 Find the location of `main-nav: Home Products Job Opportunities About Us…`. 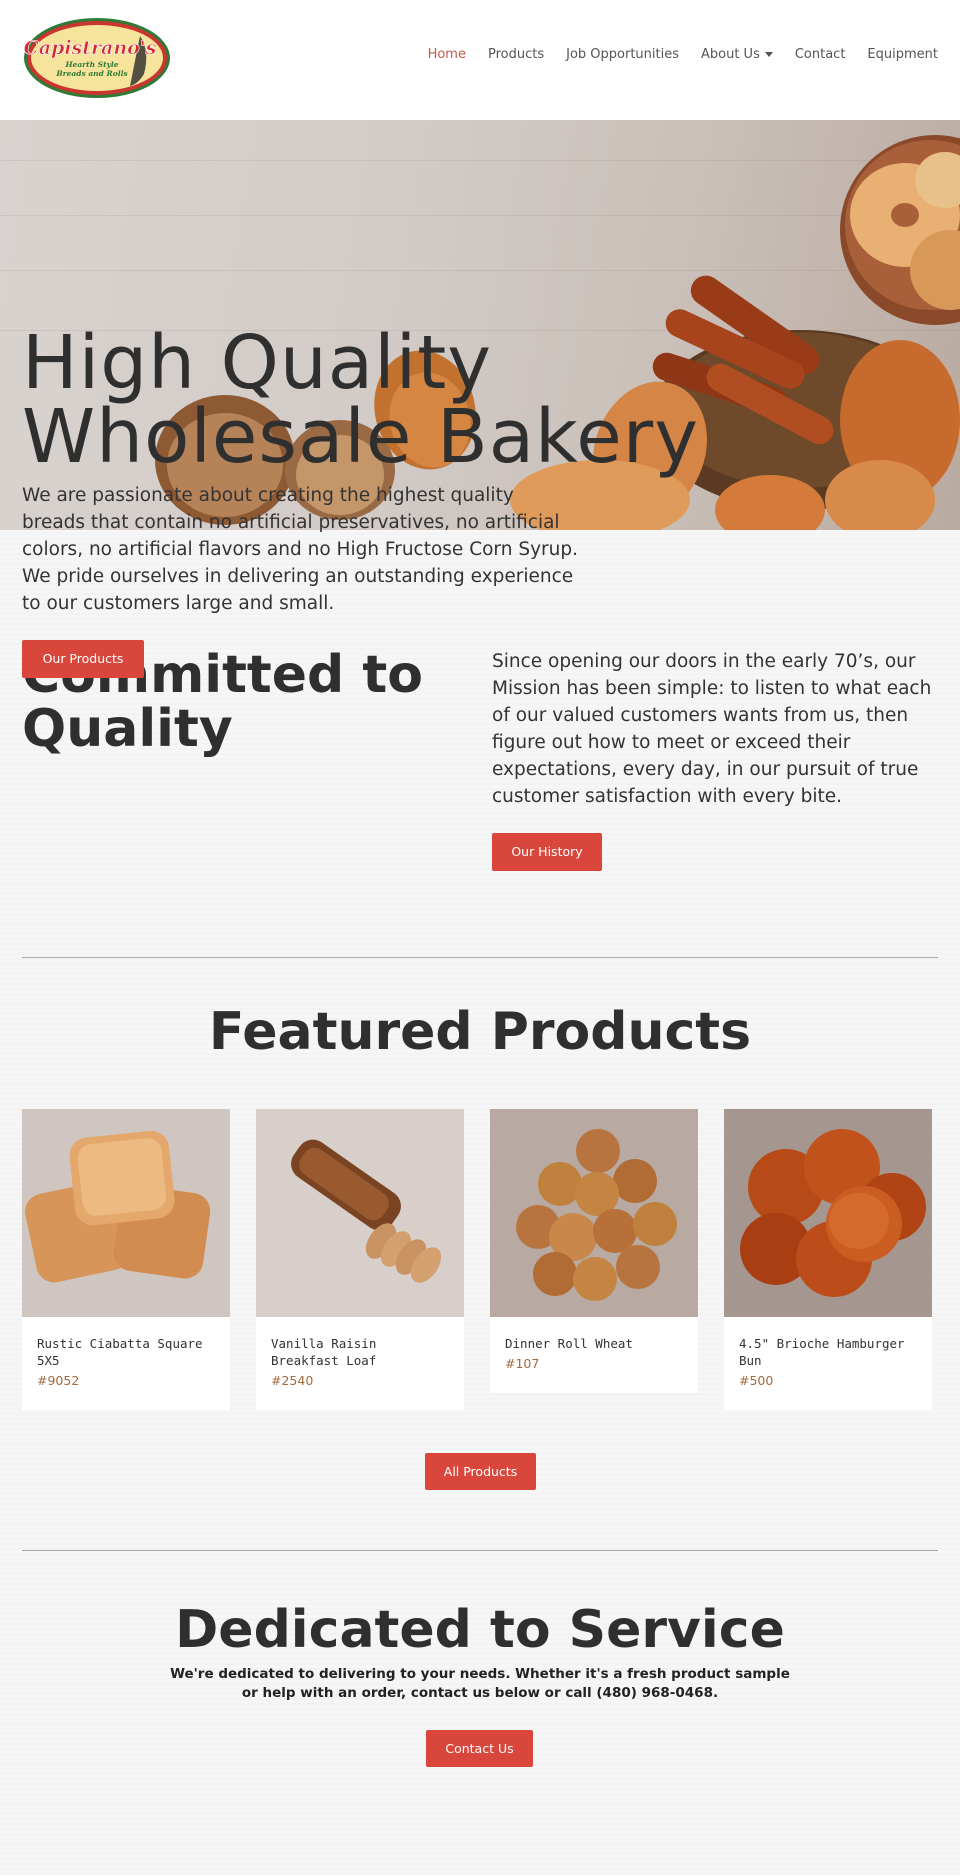

main-nav: Home Products Job Opportunities About Us… is located at coordinates (683, 54).